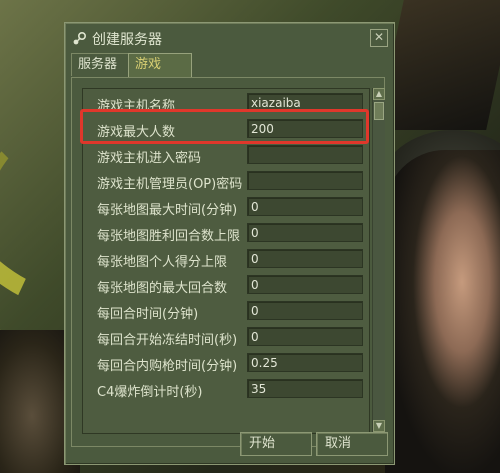 Image resolution: width=500 pixels, height=473 pixels. I want to click on setting-label: 每回合开始冻结时间(秒), so click(167, 340).